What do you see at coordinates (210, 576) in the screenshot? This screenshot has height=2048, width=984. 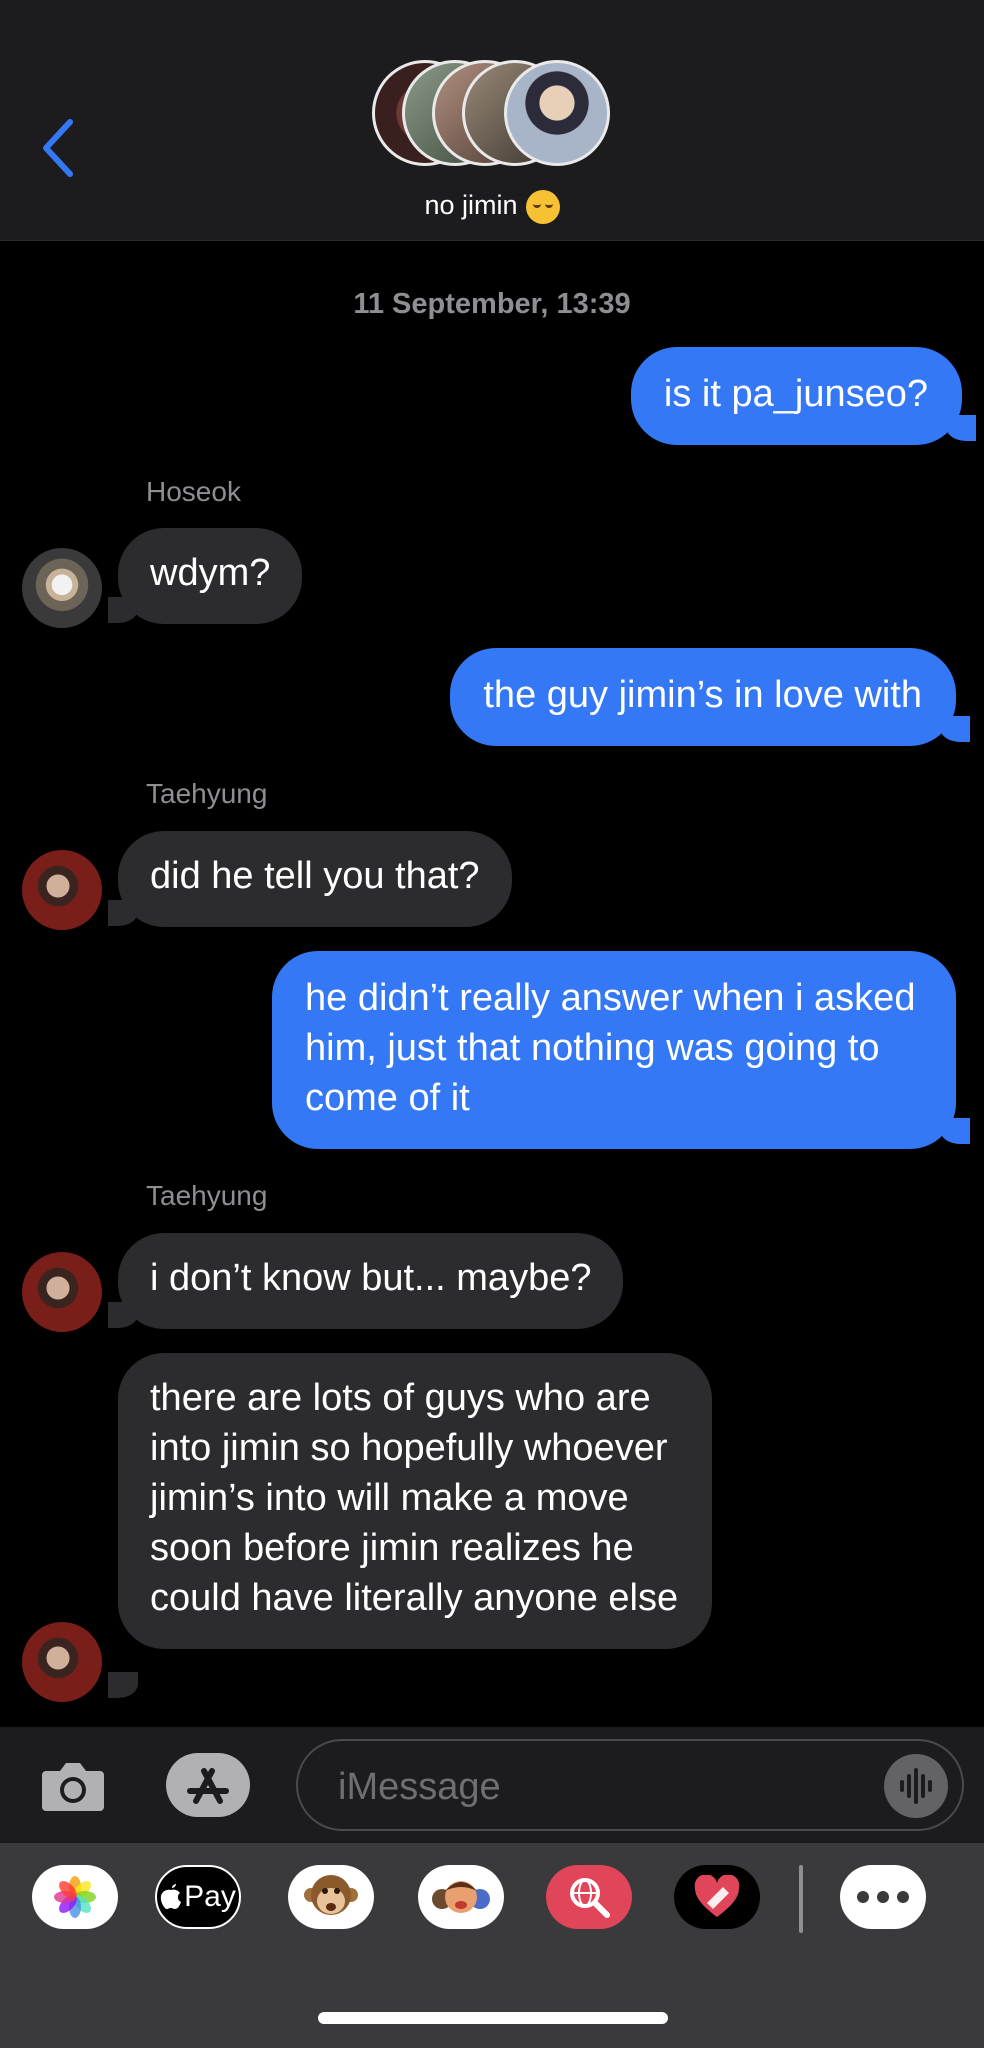 I see `incoming-message: wdym?` at bounding box center [210, 576].